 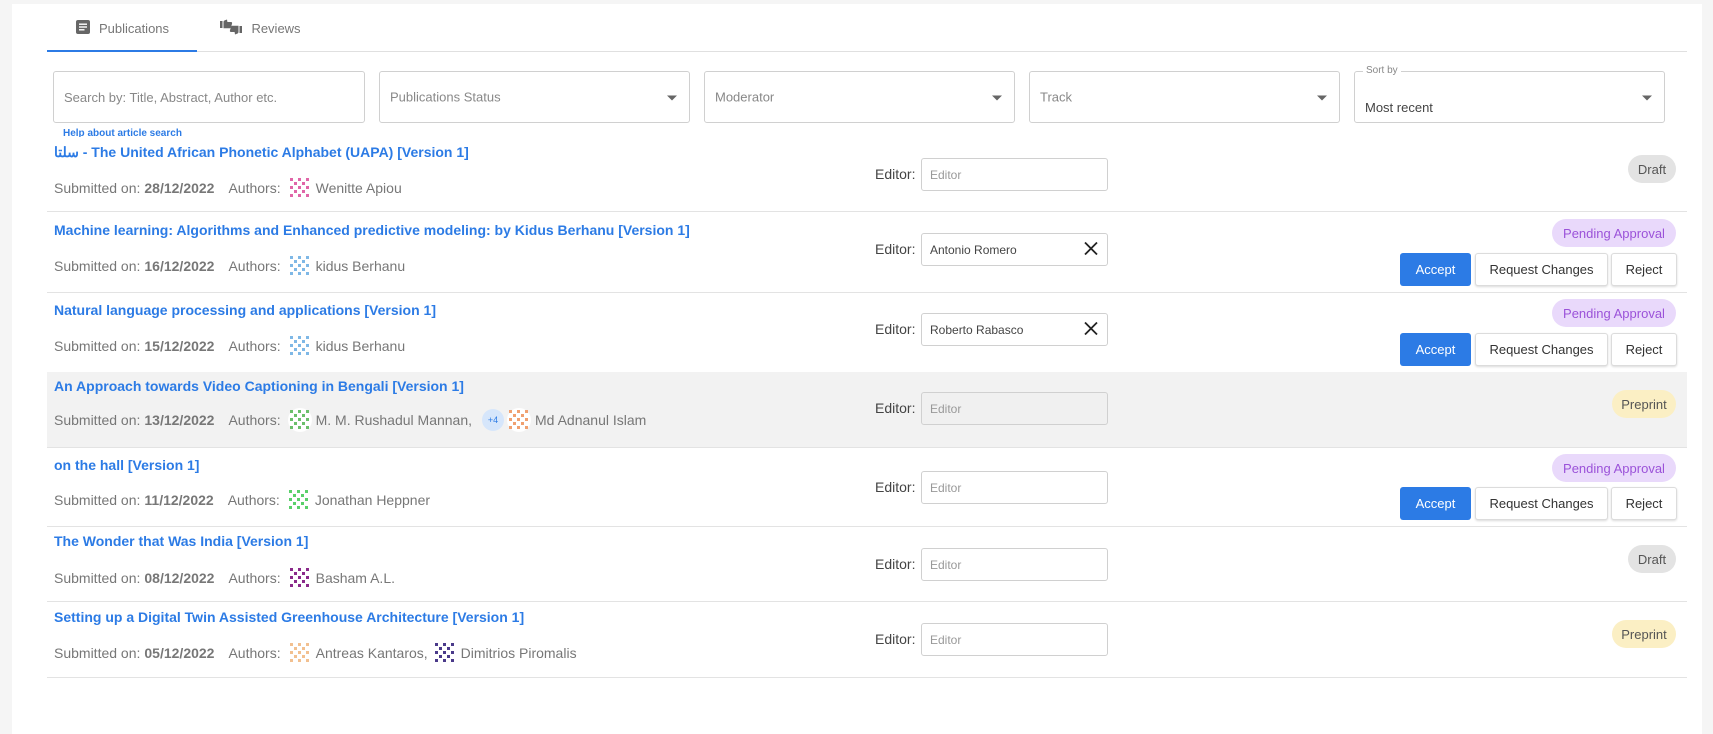 What do you see at coordinates (534, 97) in the screenshot?
I see `status-select: Publications Status` at bounding box center [534, 97].